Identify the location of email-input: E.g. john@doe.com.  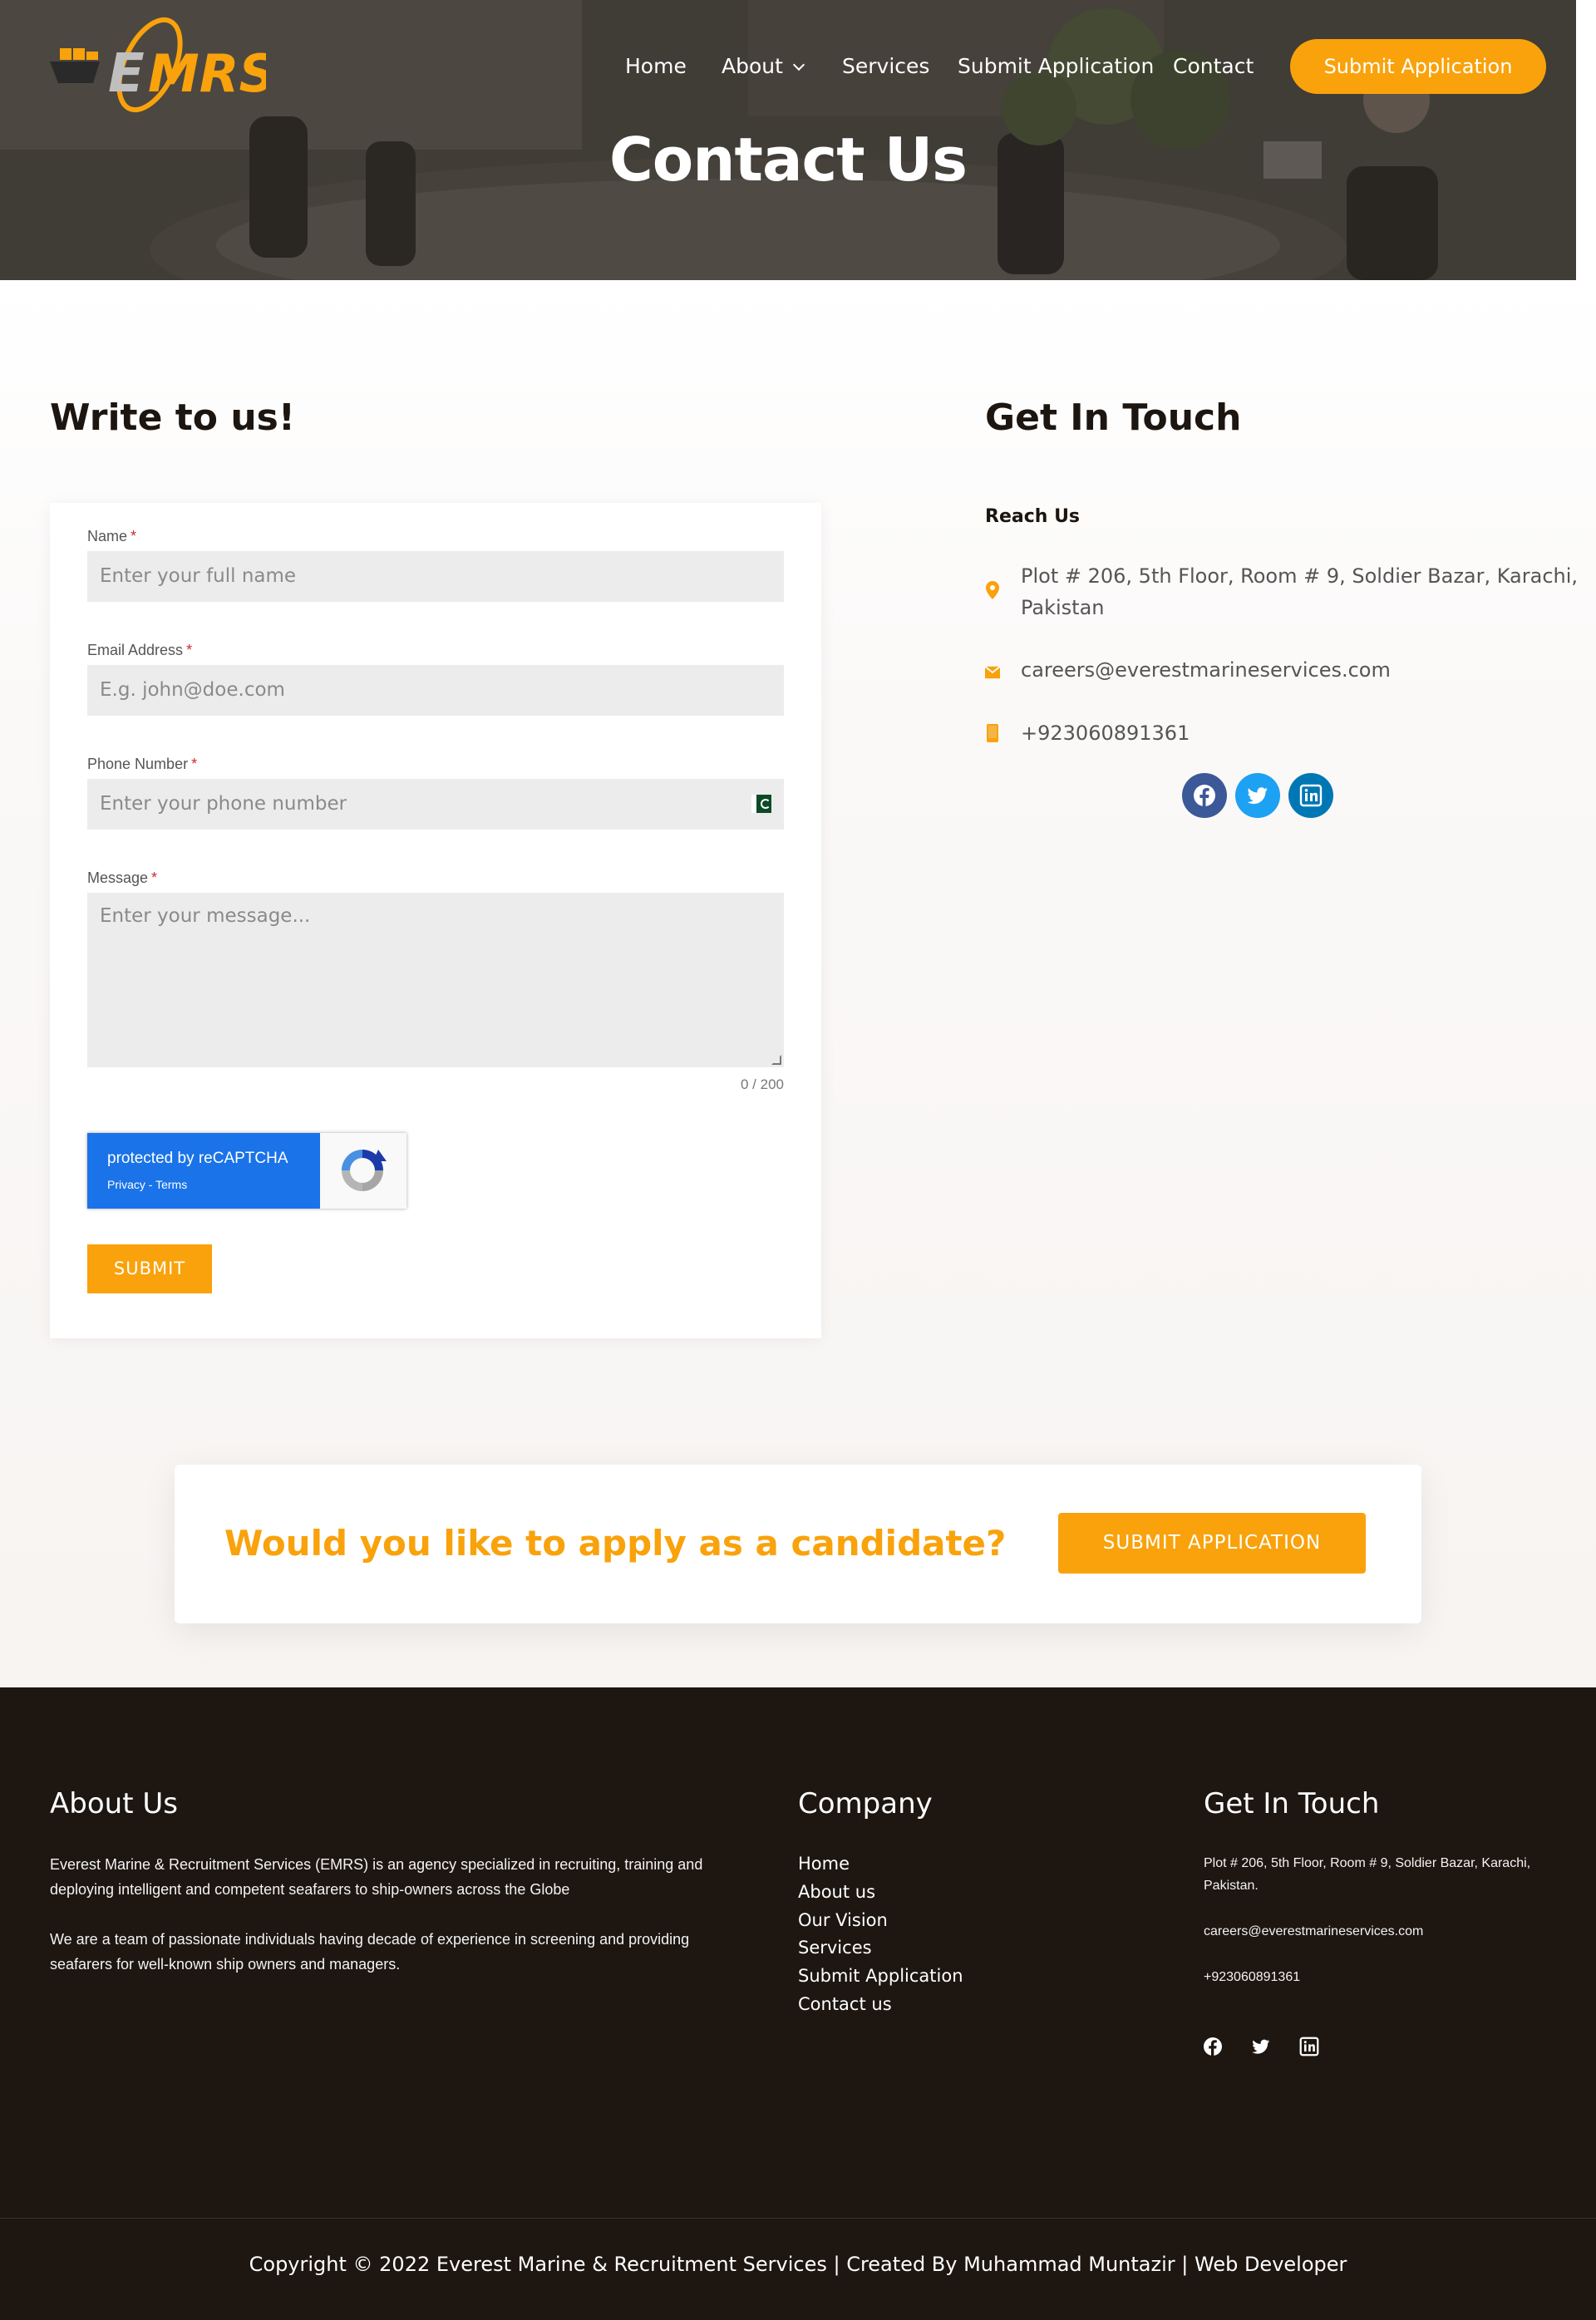
(435, 690).